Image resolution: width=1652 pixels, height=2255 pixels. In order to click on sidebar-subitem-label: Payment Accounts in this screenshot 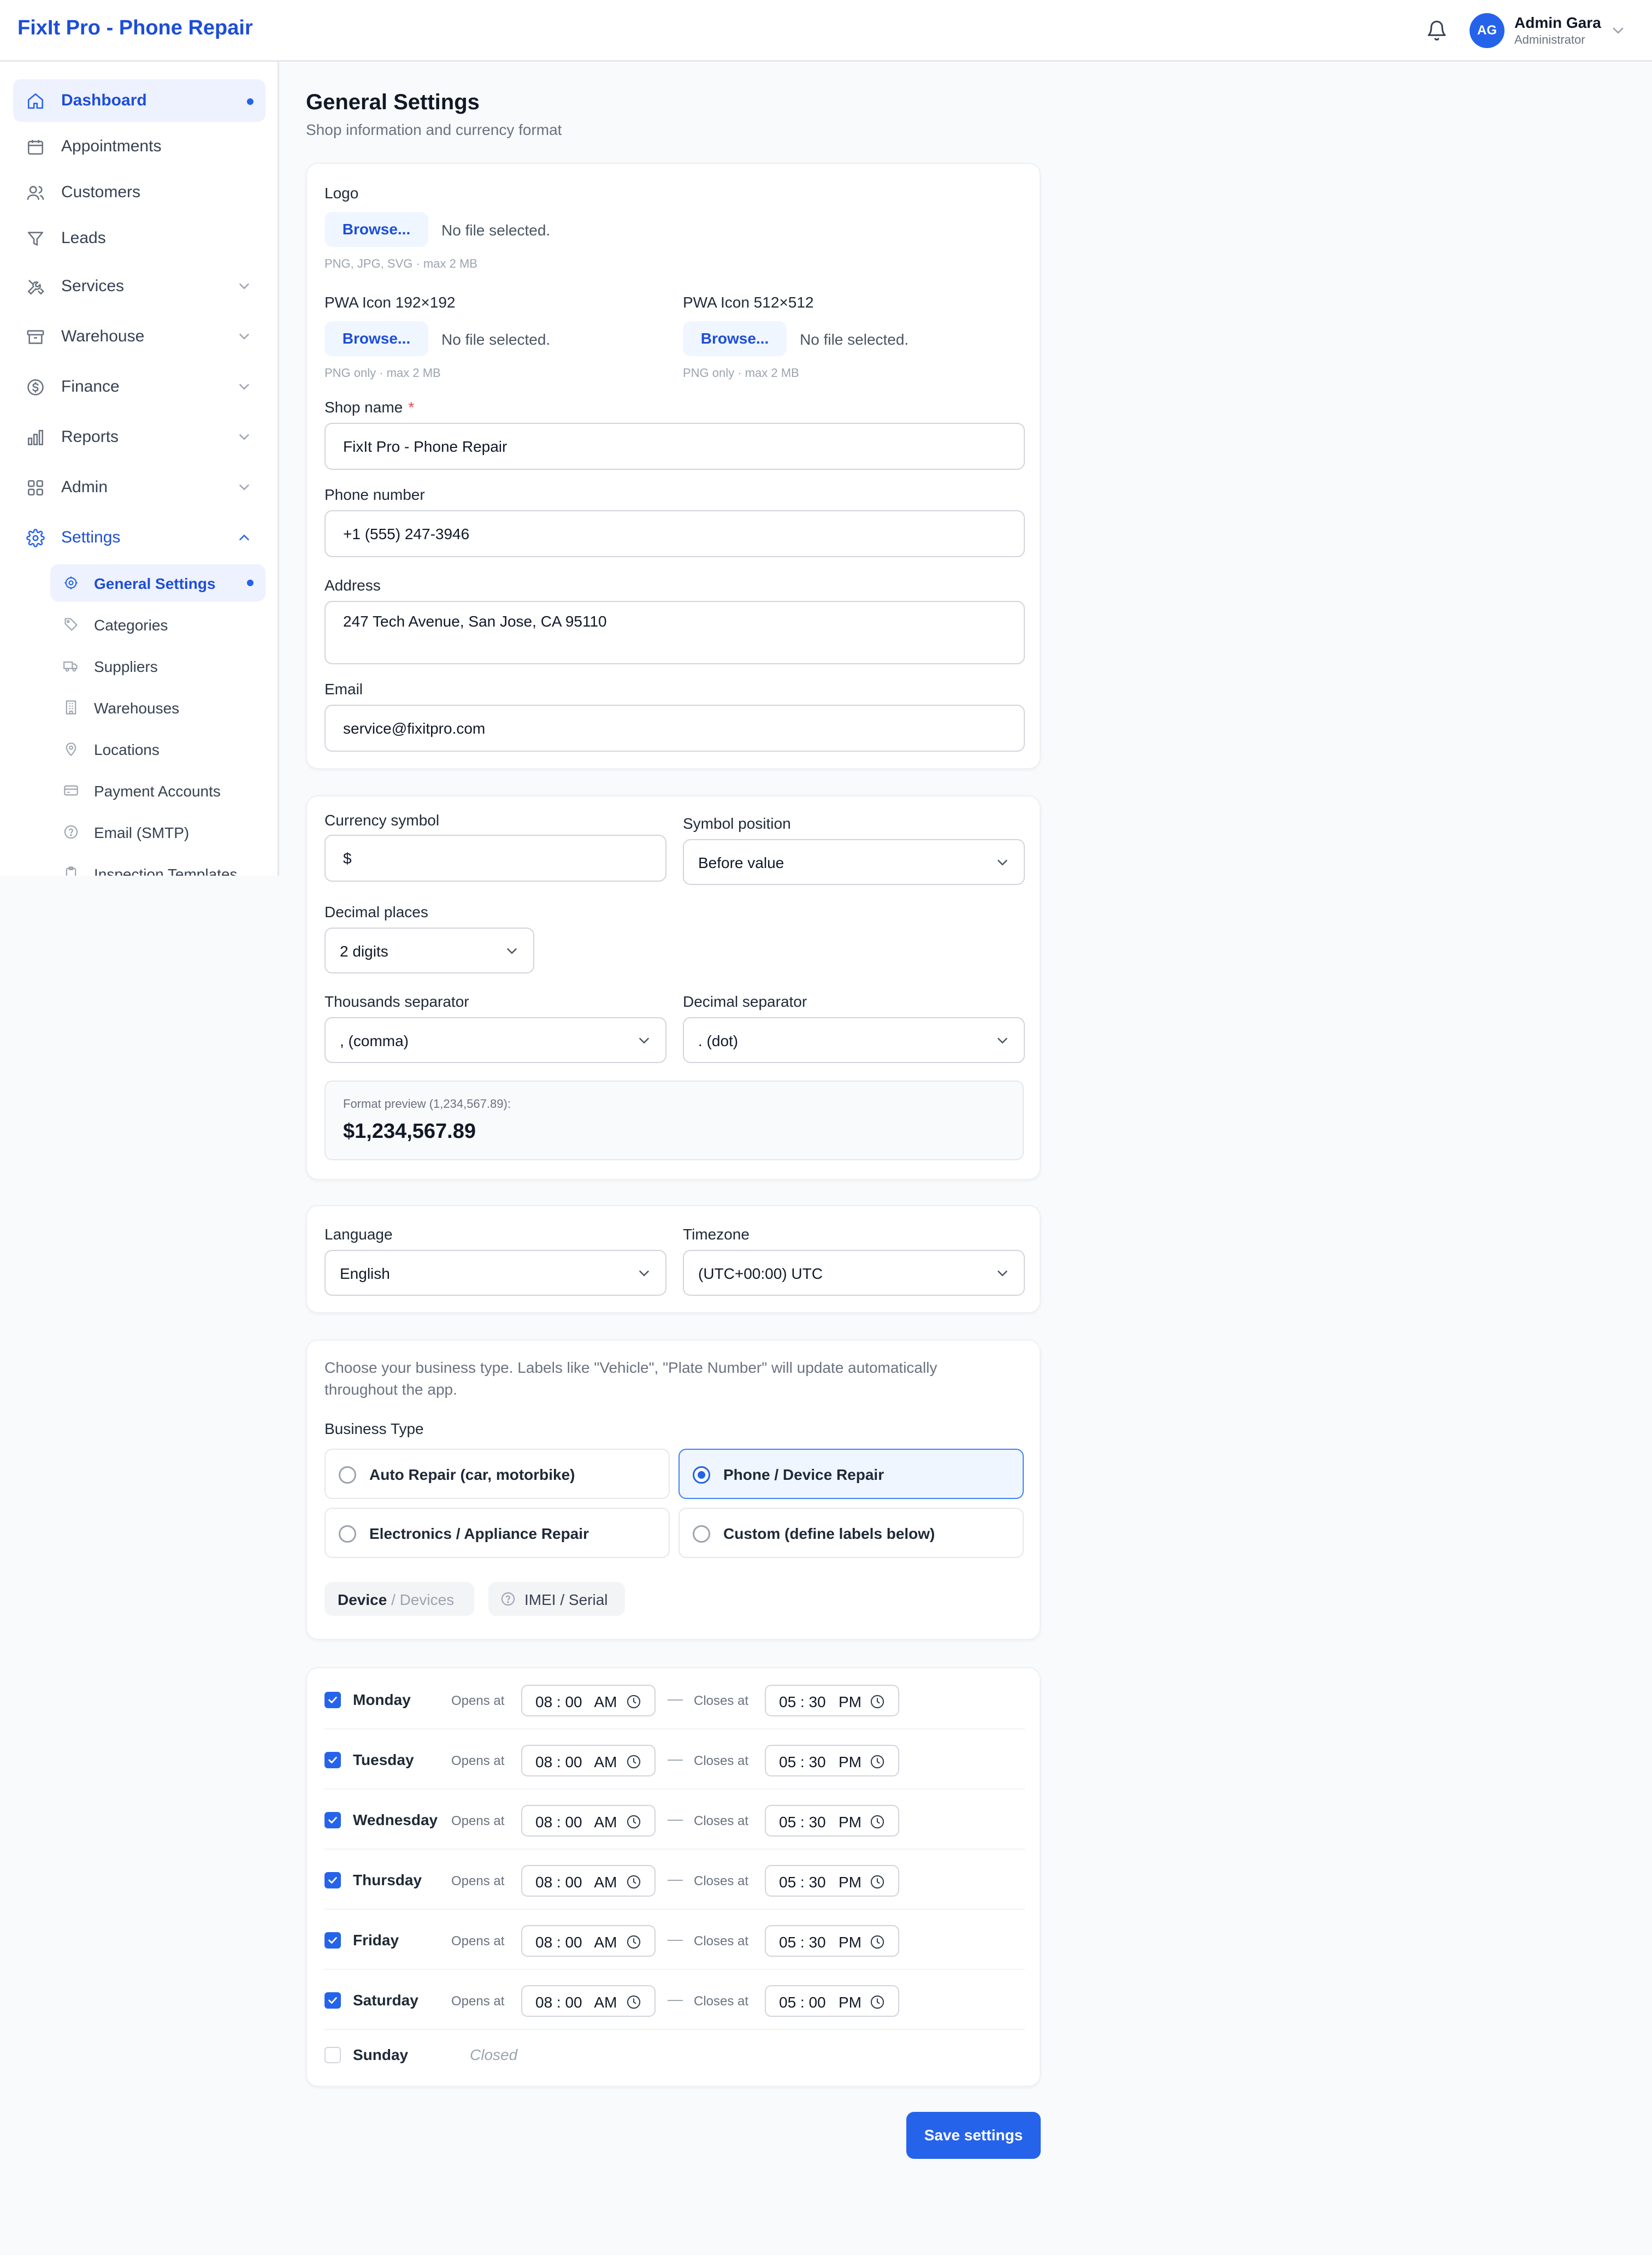, I will do `click(157, 792)`.